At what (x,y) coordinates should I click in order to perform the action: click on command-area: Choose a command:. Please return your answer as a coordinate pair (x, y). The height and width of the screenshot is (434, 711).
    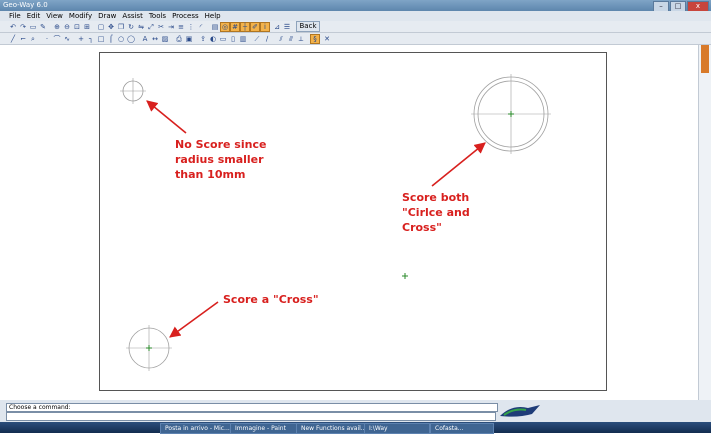
    Looking at the image, I should click on (355, 411).